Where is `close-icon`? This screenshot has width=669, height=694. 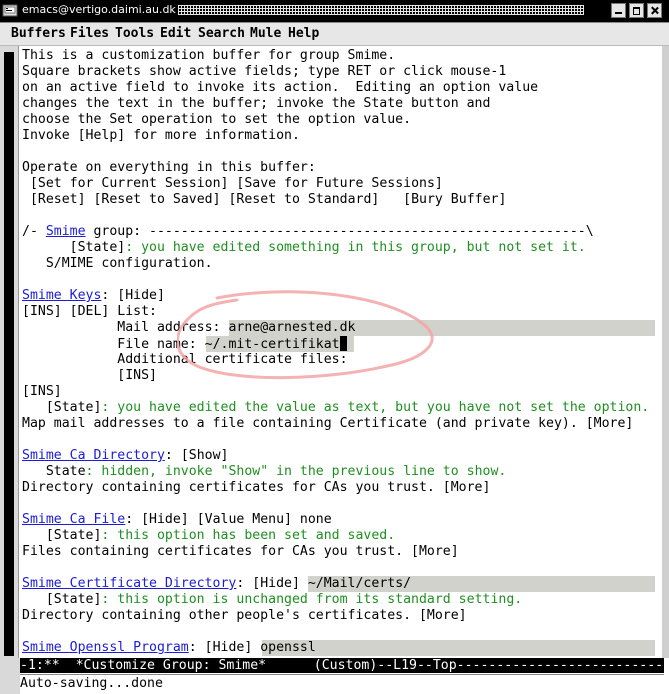
close-icon is located at coordinates (654, 10).